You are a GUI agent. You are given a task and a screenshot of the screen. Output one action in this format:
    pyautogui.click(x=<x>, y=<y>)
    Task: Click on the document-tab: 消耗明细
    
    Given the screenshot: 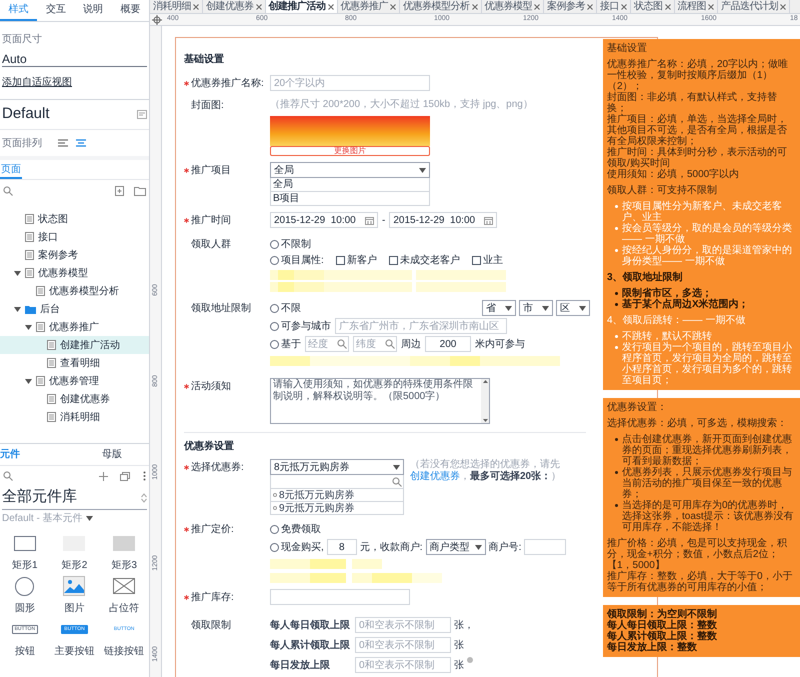 What is the action you would take?
    pyautogui.click(x=176, y=6)
    